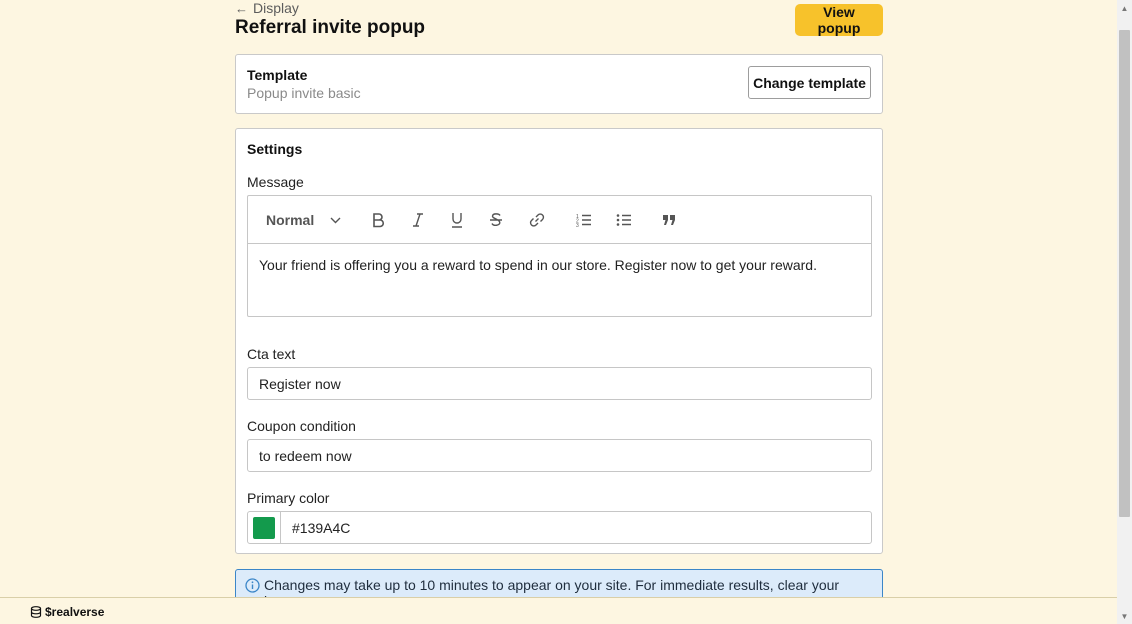 This screenshot has width=1132, height=624. What do you see at coordinates (241, 8) in the screenshot?
I see `arrow-left-icon: ←` at bounding box center [241, 8].